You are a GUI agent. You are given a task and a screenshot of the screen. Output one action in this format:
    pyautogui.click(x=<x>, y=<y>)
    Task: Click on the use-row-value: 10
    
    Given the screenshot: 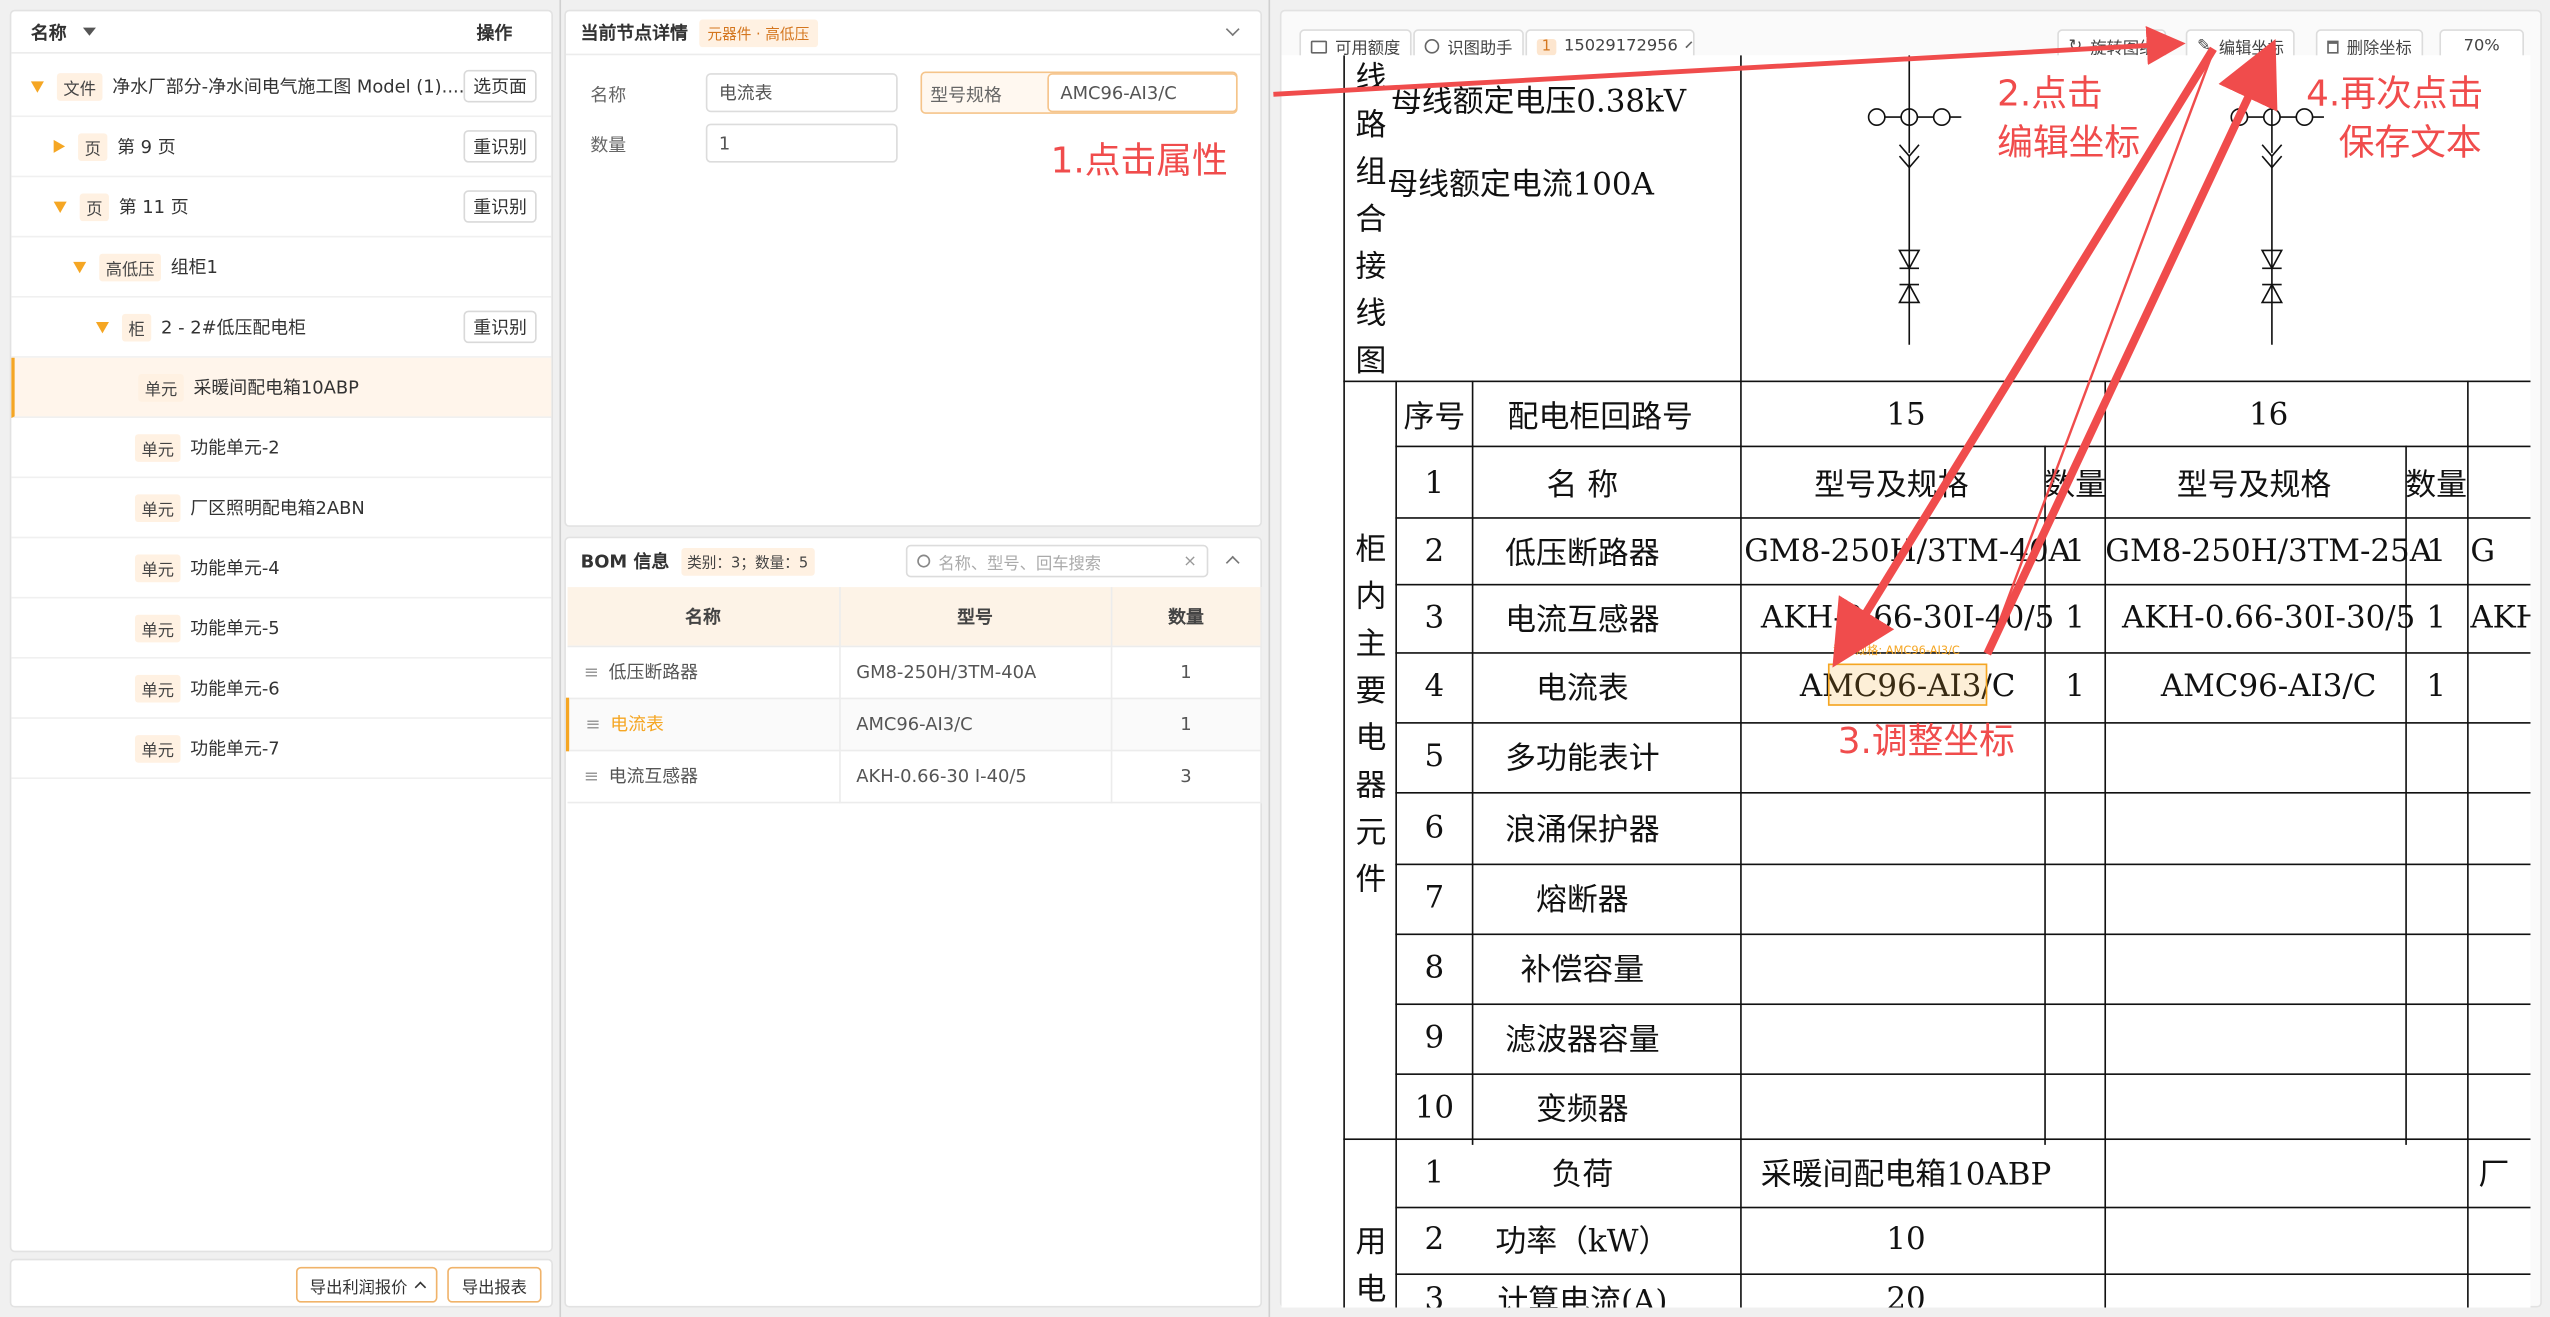 What is the action you would take?
    pyautogui.click(x=1906, y=1239)
    